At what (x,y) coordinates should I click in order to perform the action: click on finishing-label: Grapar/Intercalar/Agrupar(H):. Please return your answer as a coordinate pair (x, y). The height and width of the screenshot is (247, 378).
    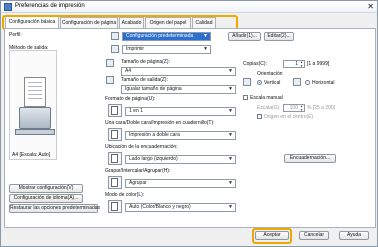
    Looking at the image, I should click on (138, 171).